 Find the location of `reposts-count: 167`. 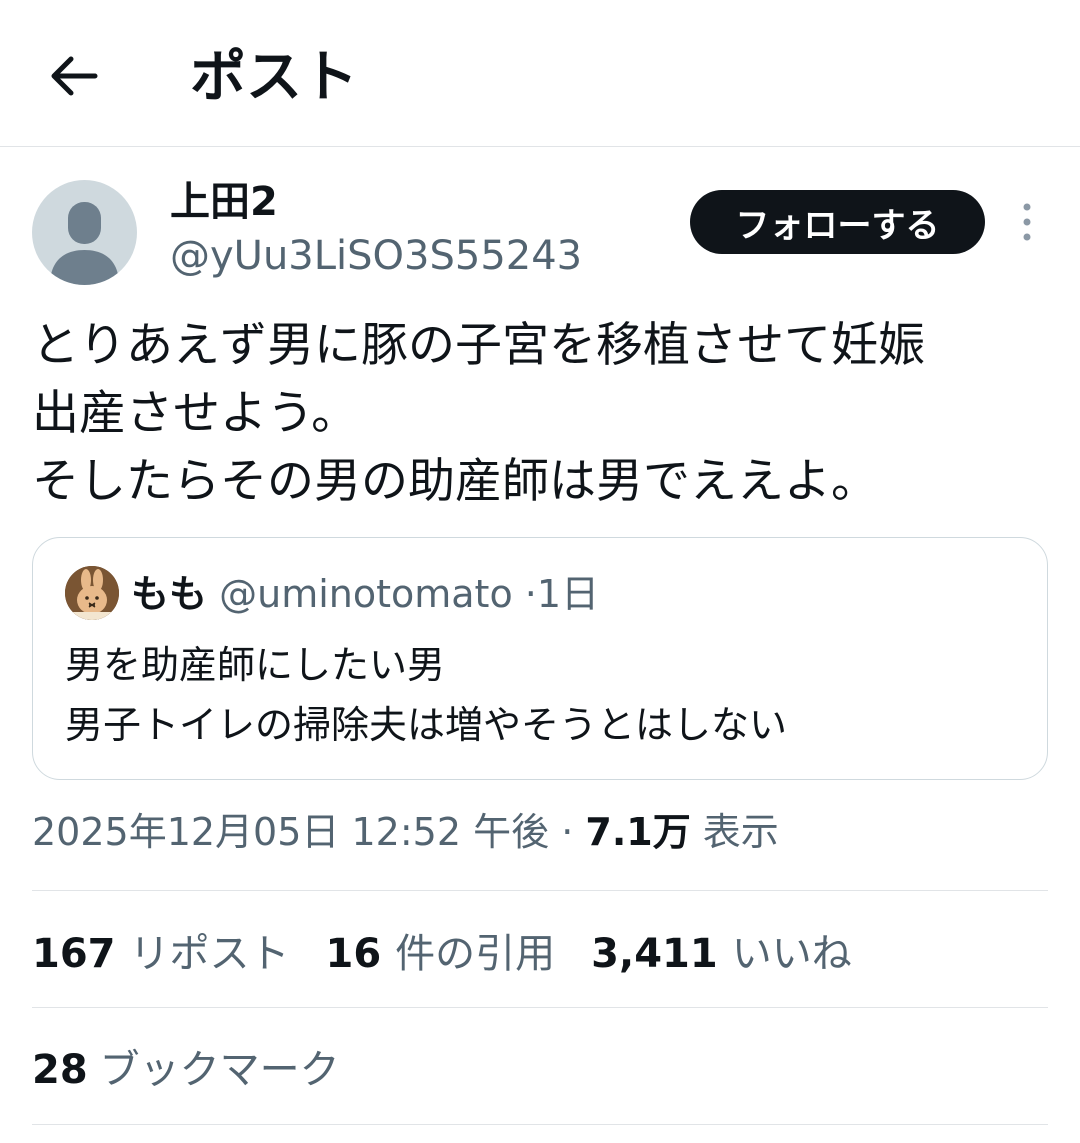

reposts-count: 167 is located at coordinates (74, 954).